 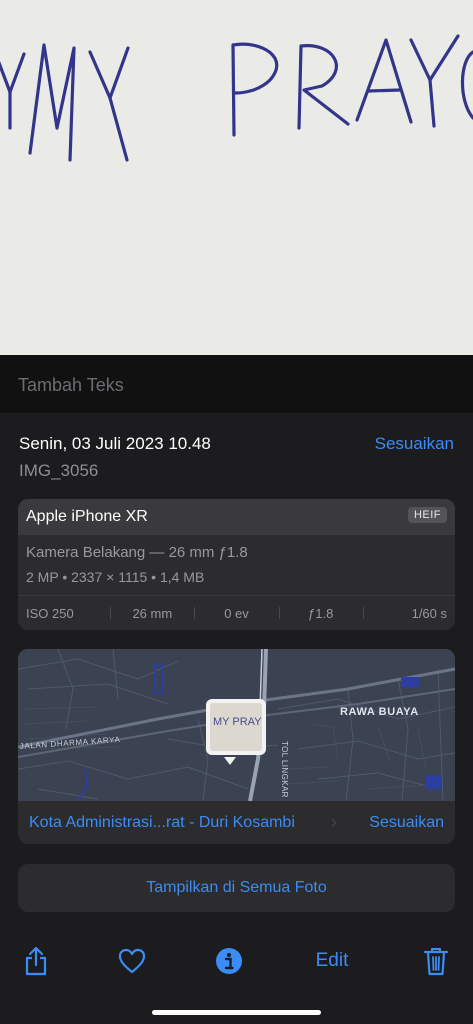 I want to click on pin-thumbnail-text: MY PRAY, so click(x=237, y=722).